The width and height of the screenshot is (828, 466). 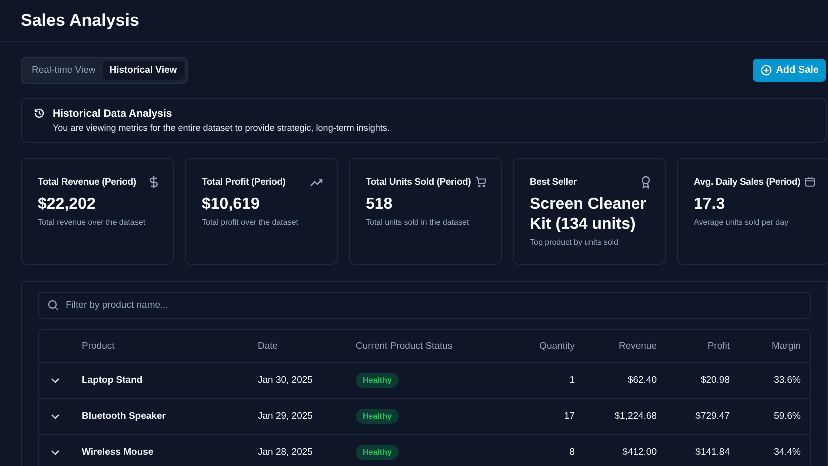 I want to click on table-cell-text: $62.40, so click(x=641, y=380).